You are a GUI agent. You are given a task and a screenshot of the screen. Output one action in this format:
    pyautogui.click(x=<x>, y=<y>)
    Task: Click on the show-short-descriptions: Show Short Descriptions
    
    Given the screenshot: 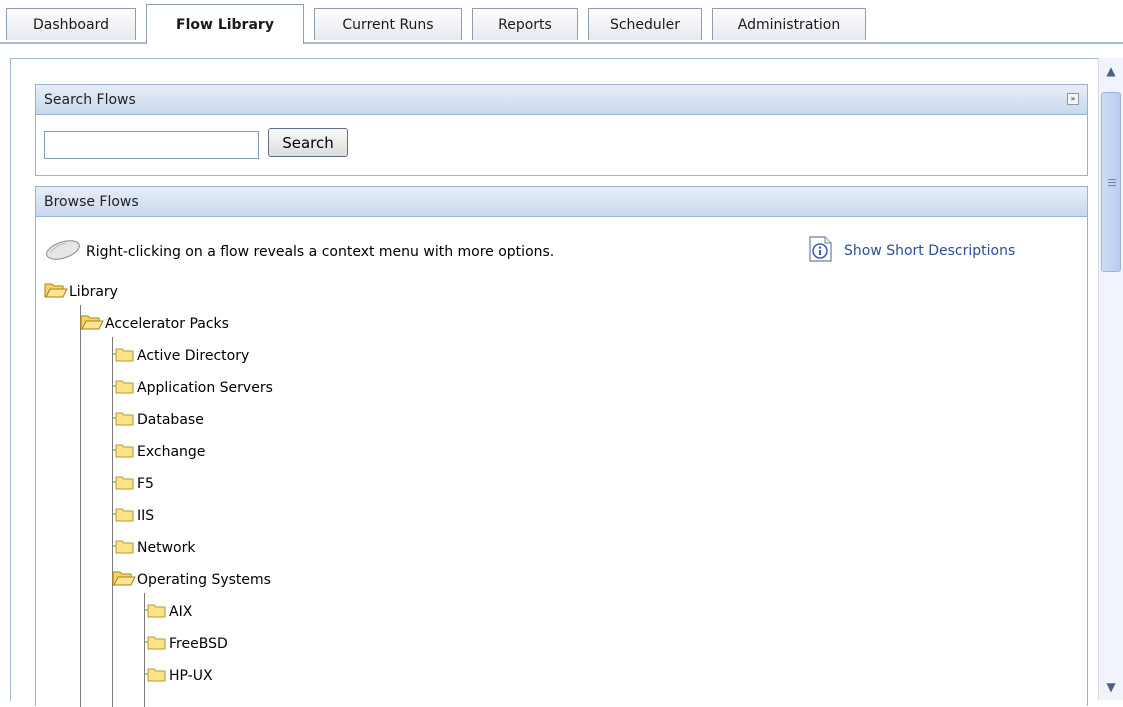 What is the action you would take?
    pyautogui.click(x=910, y=251)
    